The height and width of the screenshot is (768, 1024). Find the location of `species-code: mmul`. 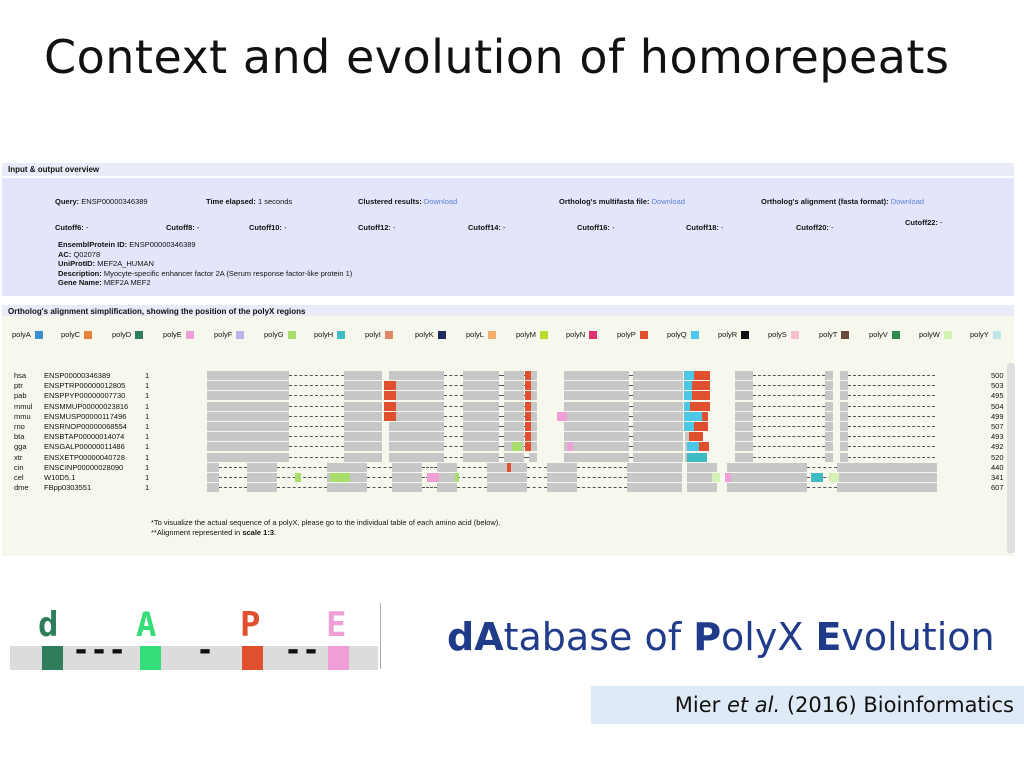

species-code: mmul is located at coordinates (23, 406).